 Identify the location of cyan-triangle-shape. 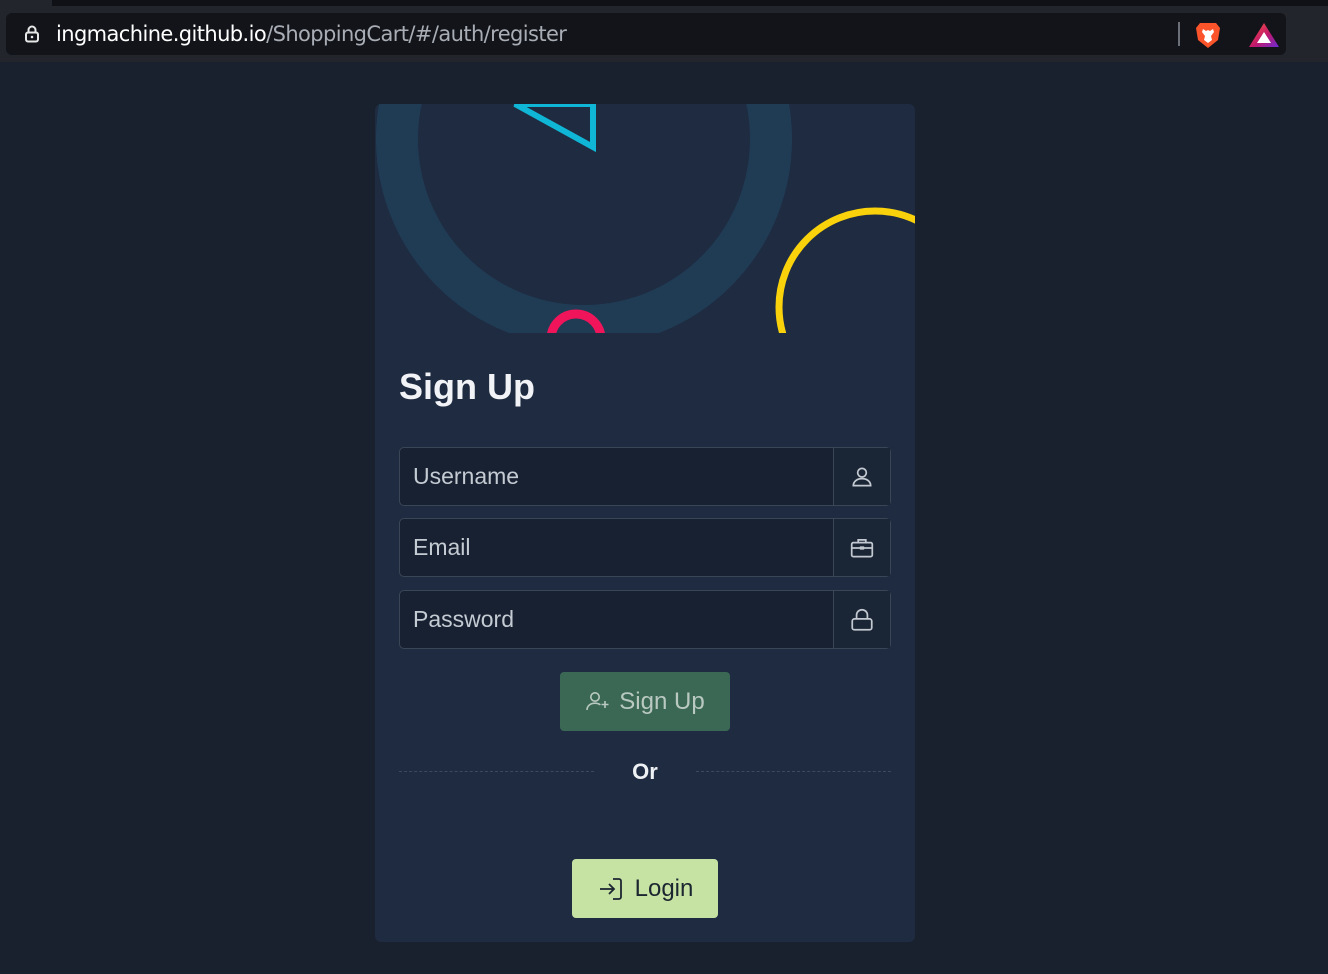
(554, 128).